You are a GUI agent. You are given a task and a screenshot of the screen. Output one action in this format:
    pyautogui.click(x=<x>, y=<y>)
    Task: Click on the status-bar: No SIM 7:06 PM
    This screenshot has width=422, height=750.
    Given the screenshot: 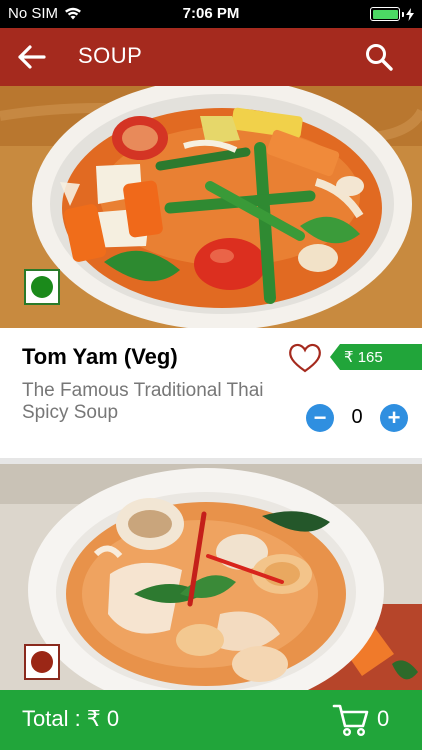 What is the action you would take?
    pyautogui.click(x=211, y=14)
    